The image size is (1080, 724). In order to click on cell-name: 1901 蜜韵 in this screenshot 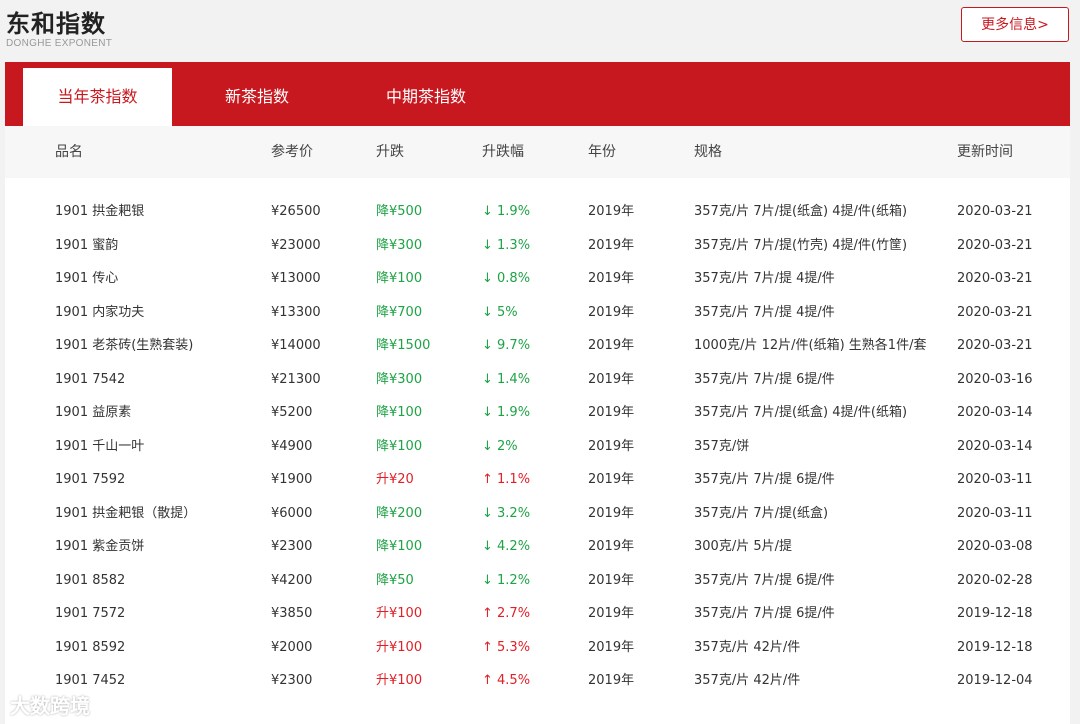, I will do `click(87, 245)`.